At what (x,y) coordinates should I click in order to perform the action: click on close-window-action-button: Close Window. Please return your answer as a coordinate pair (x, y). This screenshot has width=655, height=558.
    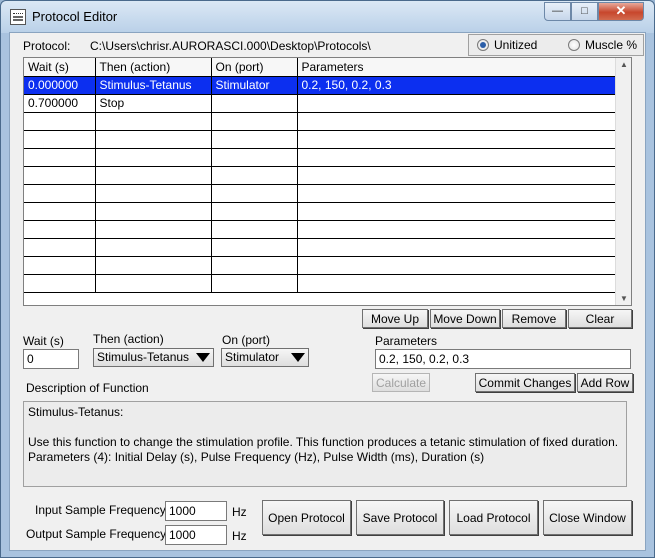
    Looking at the image, I should click on (587, 517).